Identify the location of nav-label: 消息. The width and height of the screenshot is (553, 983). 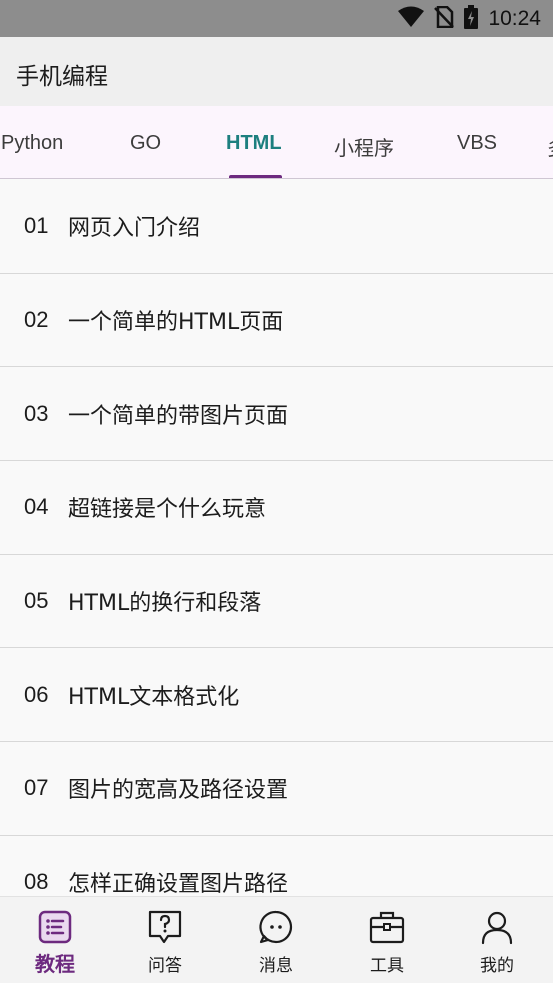
(276, 966).